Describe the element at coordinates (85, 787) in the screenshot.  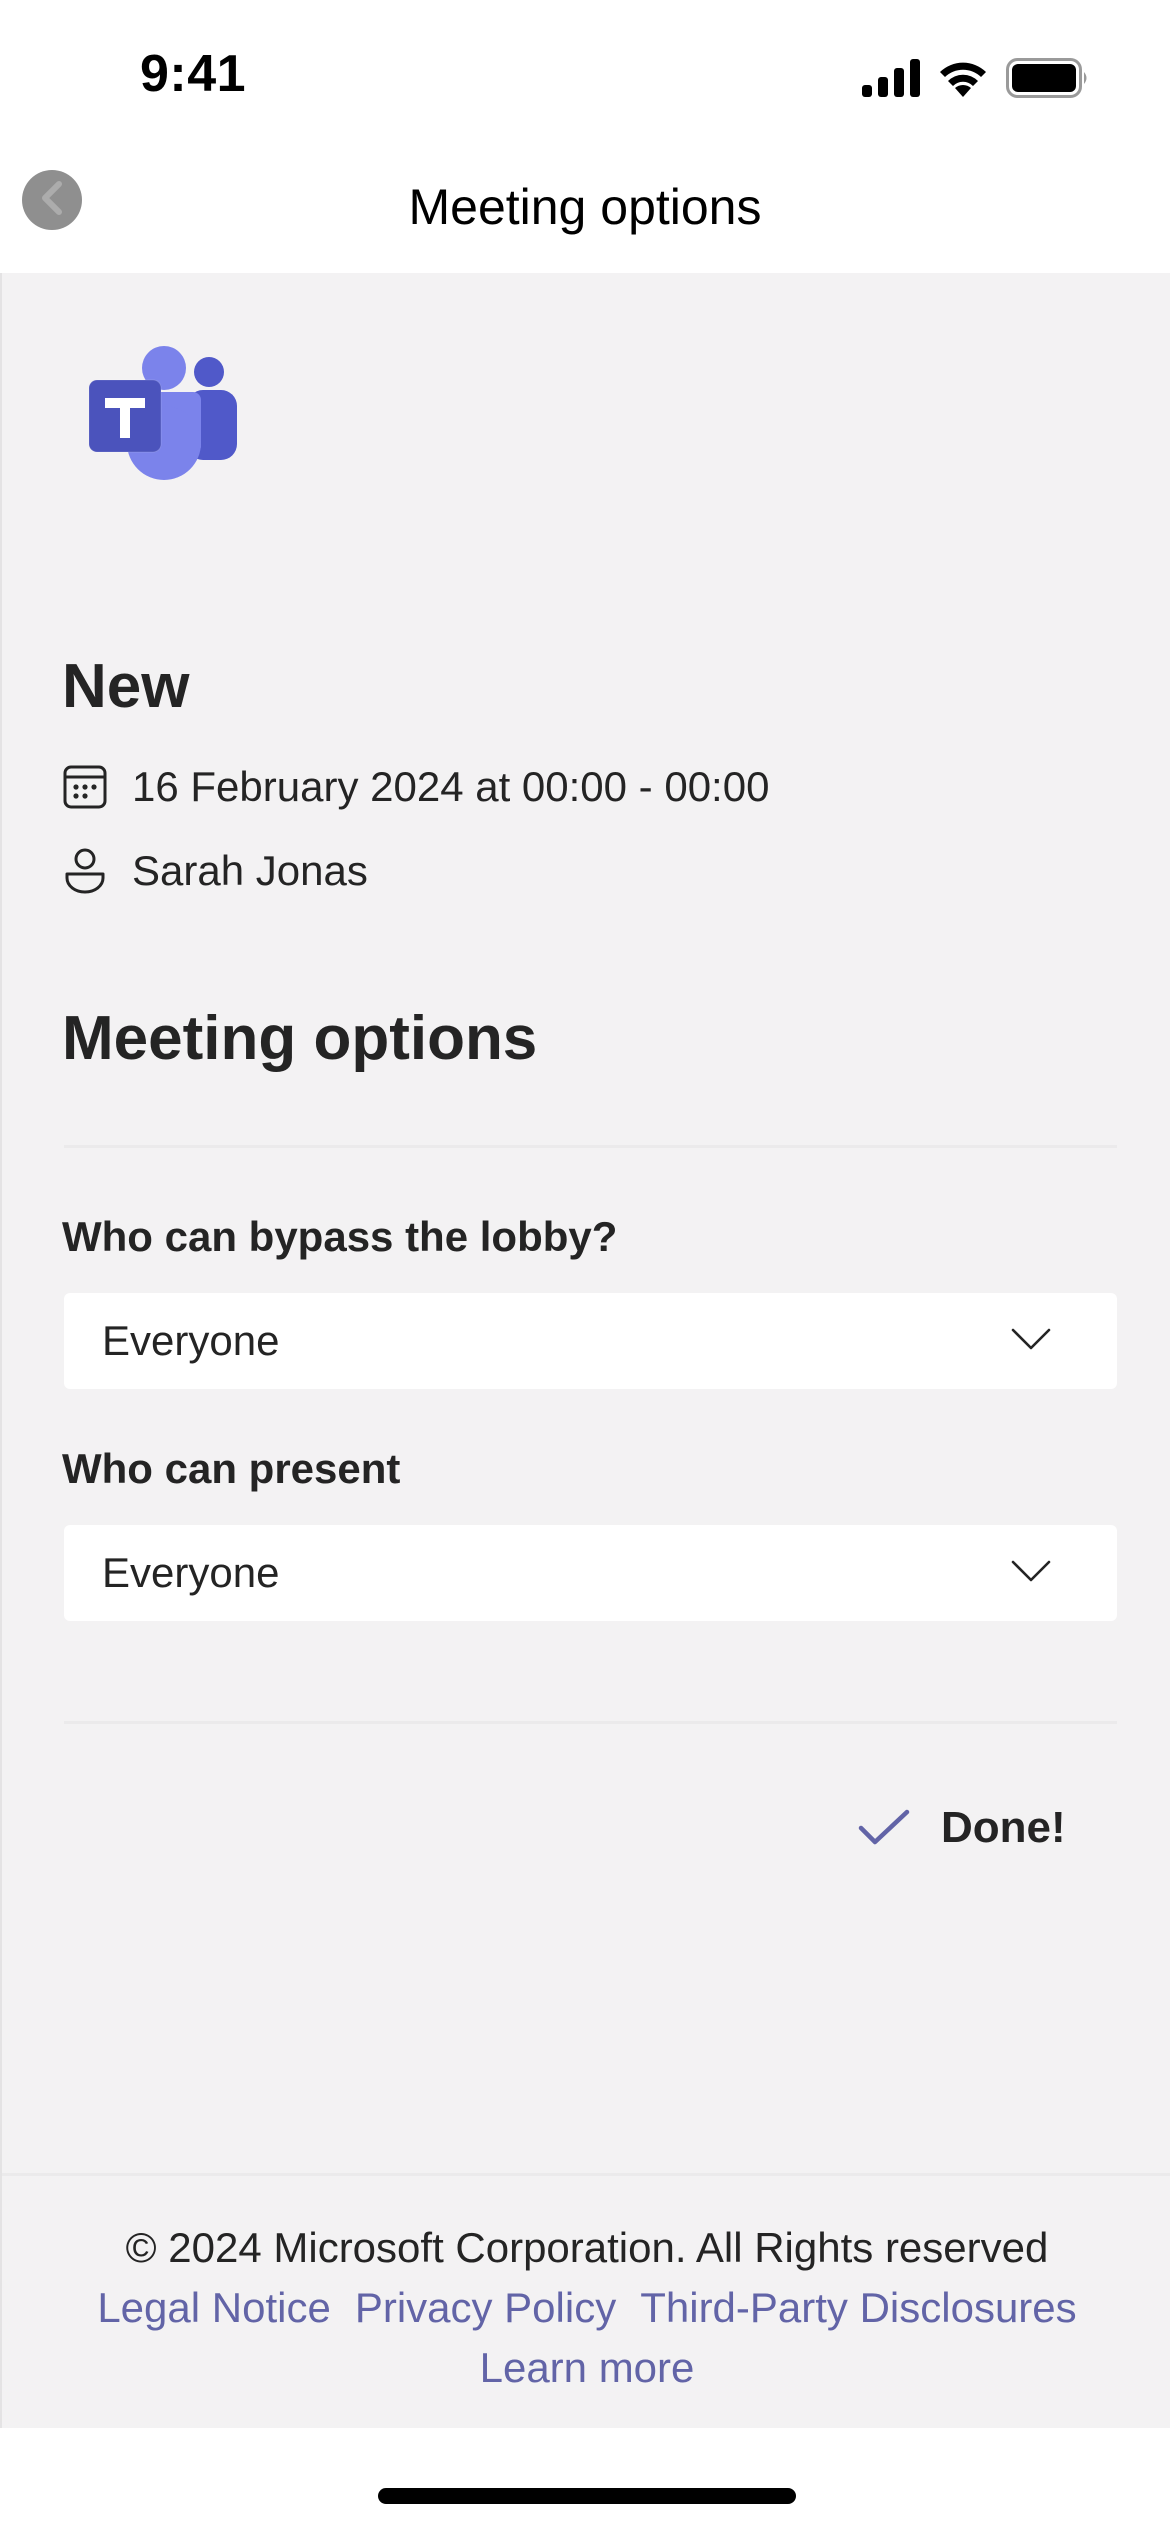
I see `calendar-icon` at that location.